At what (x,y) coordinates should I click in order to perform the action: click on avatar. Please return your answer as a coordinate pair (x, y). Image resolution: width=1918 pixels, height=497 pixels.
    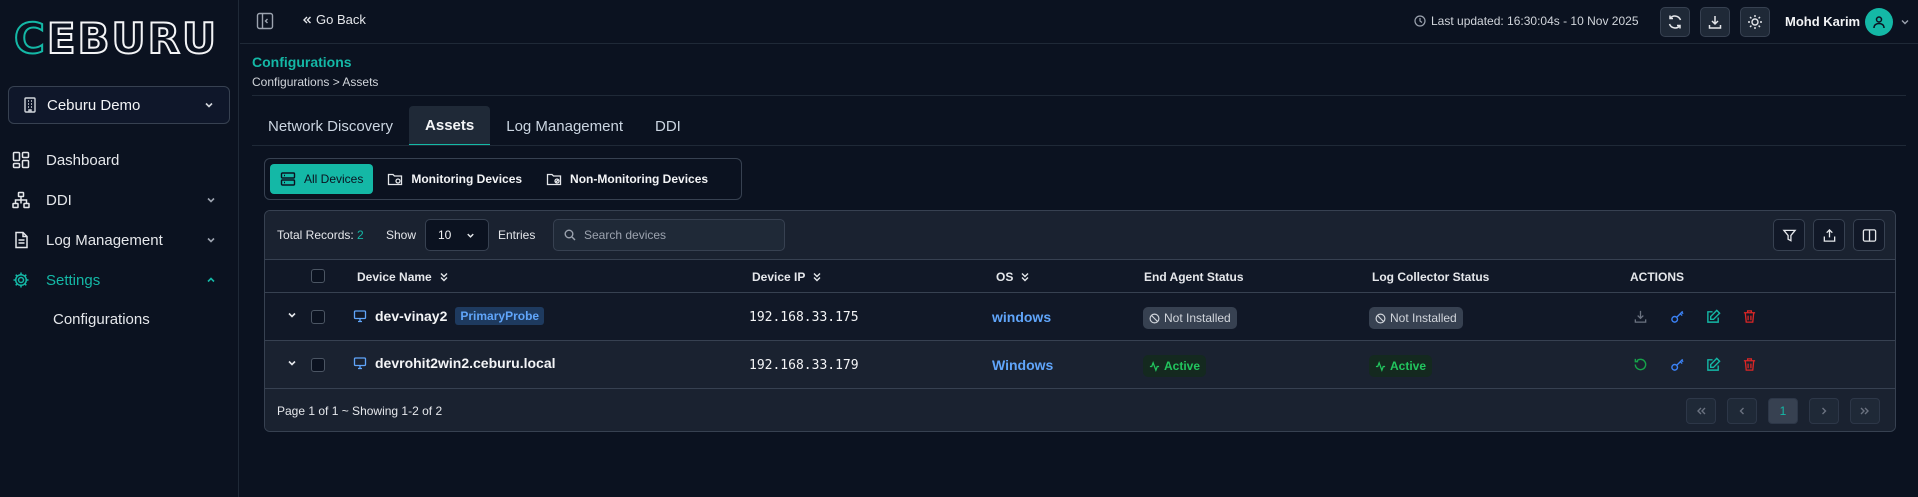
    Looking at the image, I should click on (1879, 22).